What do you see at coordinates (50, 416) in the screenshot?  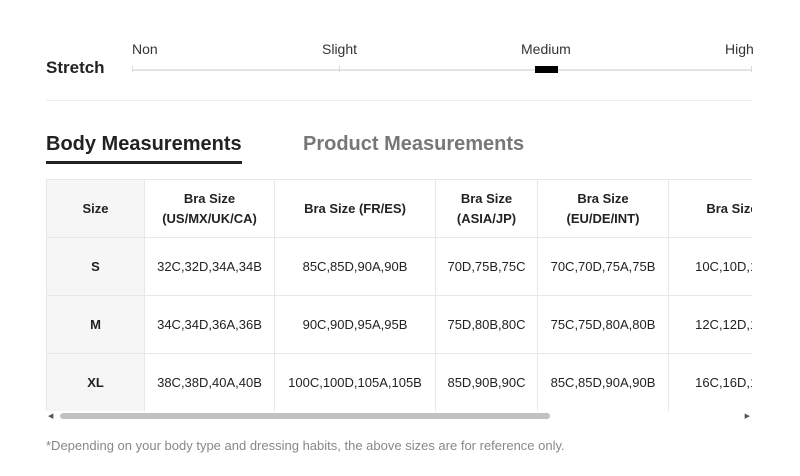 I see `arrow-left-icon: ◀` at bounding box center [50, 416].